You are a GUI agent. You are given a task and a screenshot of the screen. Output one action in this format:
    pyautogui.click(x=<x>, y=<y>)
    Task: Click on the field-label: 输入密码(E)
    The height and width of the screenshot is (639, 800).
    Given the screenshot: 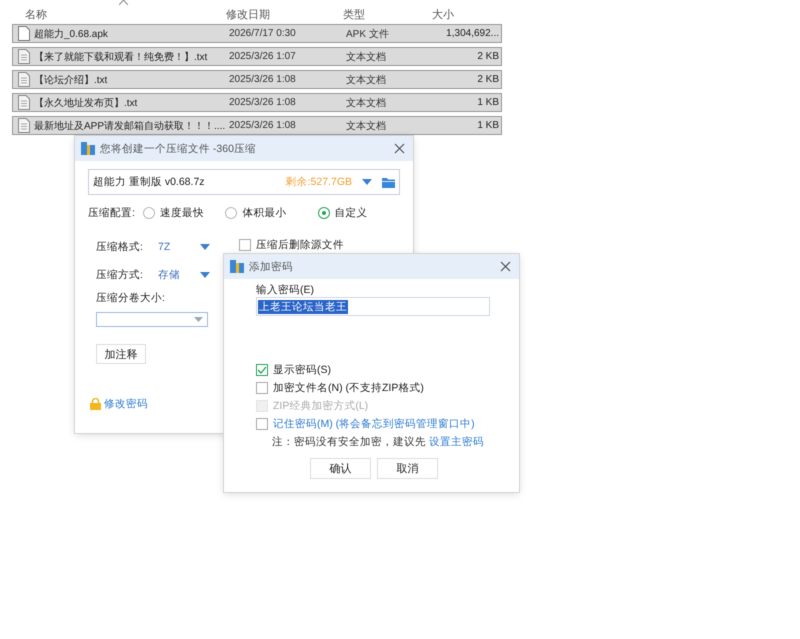 What is the action you would take?
    pyautogui.click(x=285, y=290)
    